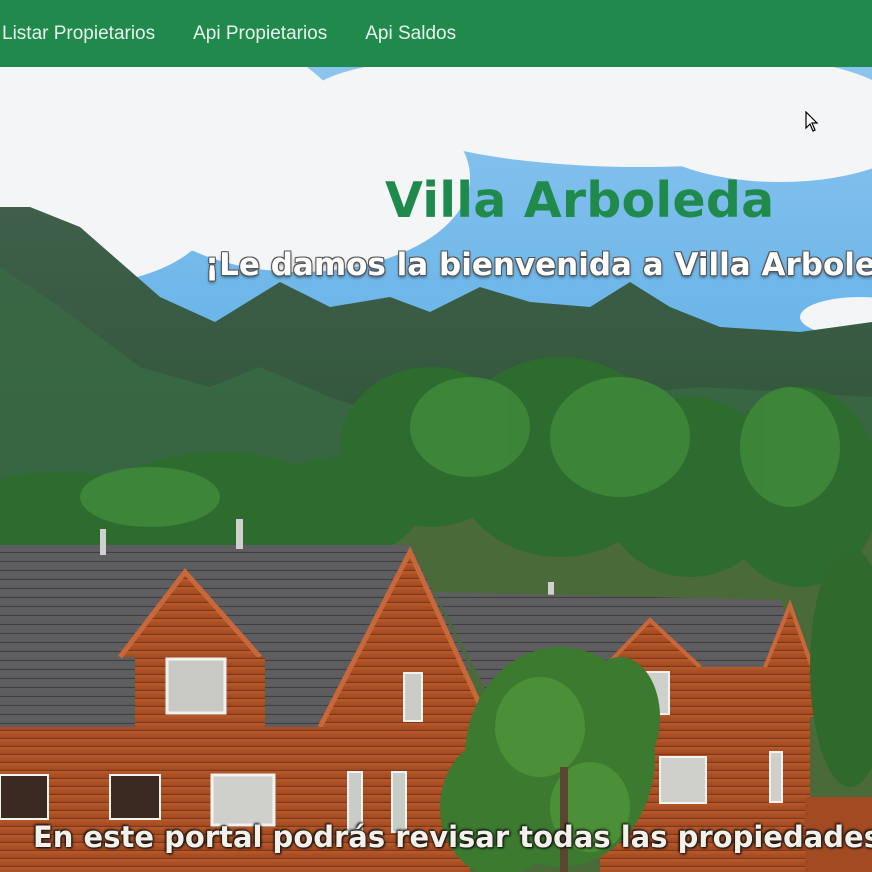  What do you see at coordinates (78, 34) in the screenshot?
I see `nav-listar-propietarios: Listar Propietarios` at bounding box center [78, 34].